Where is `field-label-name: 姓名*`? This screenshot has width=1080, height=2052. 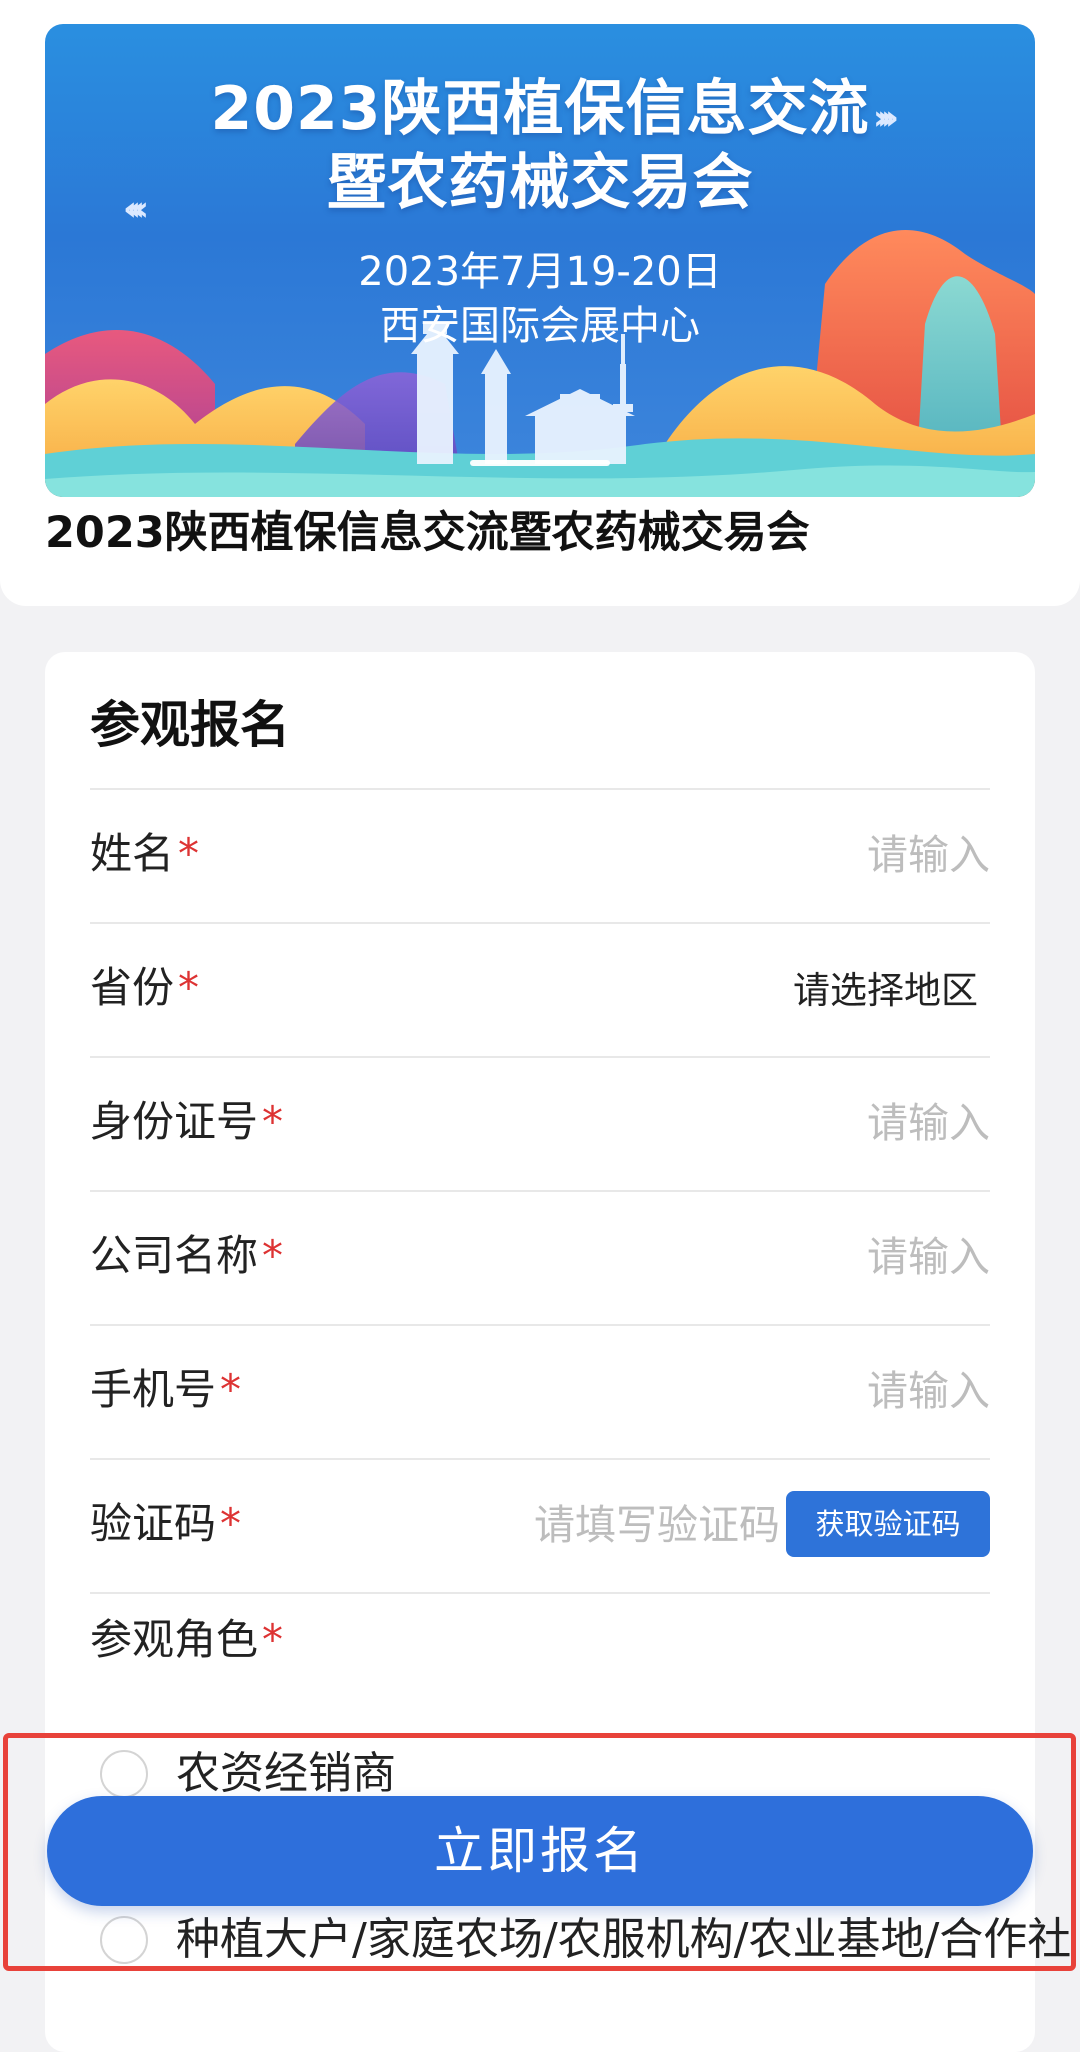
field-label-name: 姓名* is located at coordinates (145, 853).